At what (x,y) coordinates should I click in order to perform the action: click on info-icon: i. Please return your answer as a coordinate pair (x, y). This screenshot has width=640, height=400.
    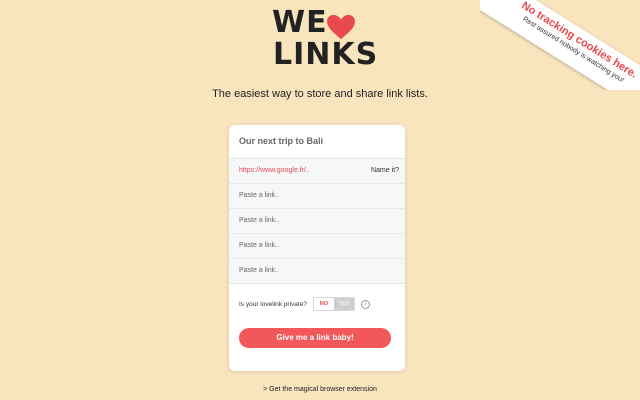
    Looking at the image, I should click on (365, 304).